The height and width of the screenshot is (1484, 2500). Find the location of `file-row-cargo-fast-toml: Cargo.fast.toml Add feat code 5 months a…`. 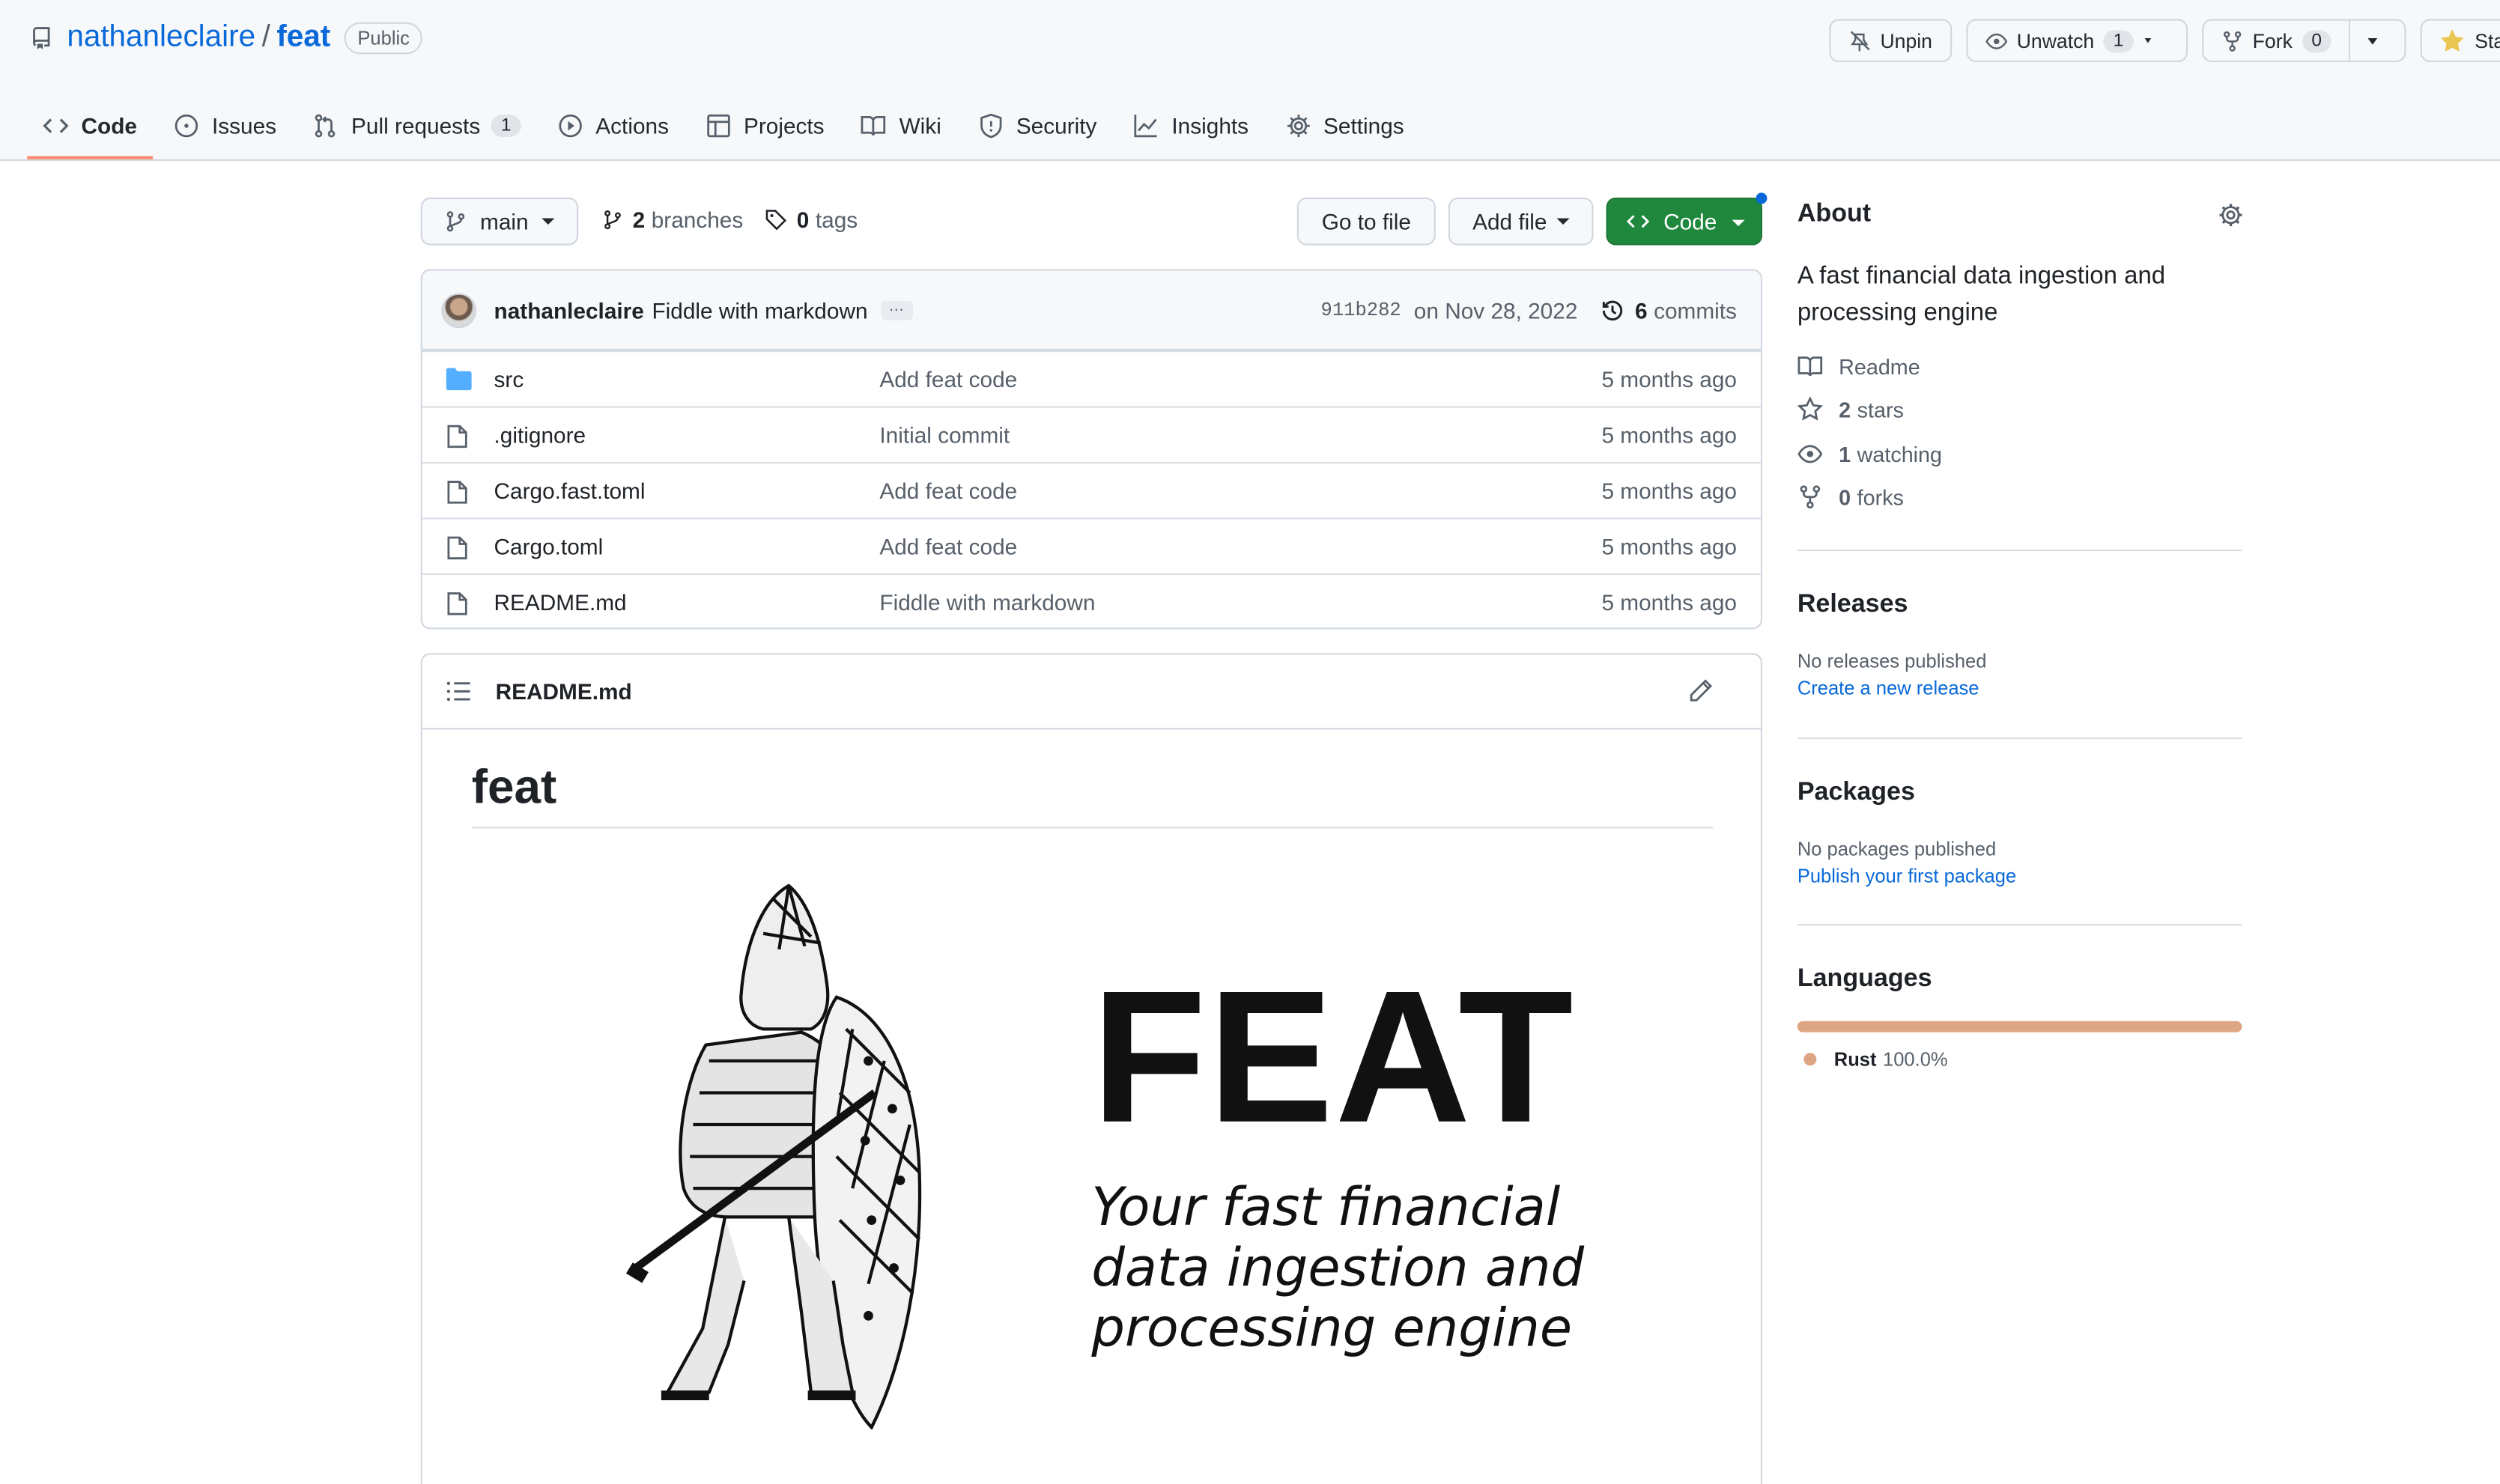

file-row-cargo-fast-toml: Cargo.fast.toml Add feat code 5 months a… is located at coordinates (1091, 489).